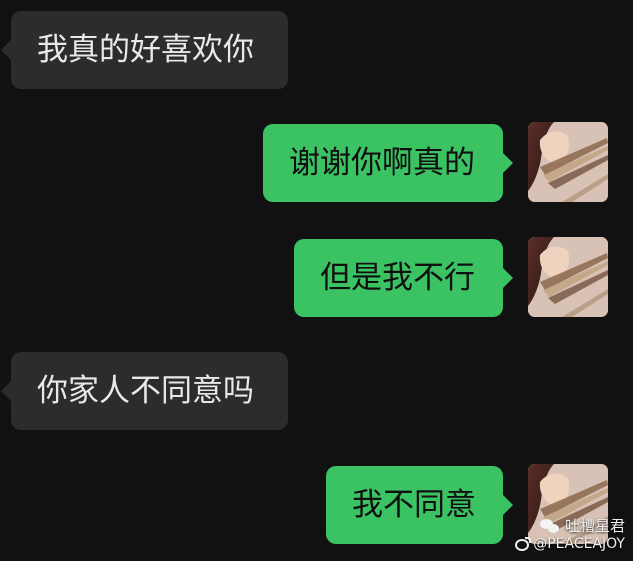  I want to click on message-bubble-outgoing: 我不同意, so click(419, 505).